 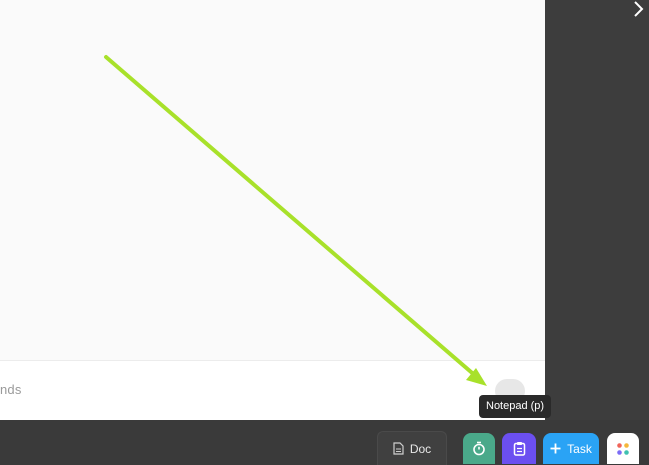 What do you see at coordinates (555, 448) in the screenshot?
I see `plus-icon` at bounding box center [555, 448].